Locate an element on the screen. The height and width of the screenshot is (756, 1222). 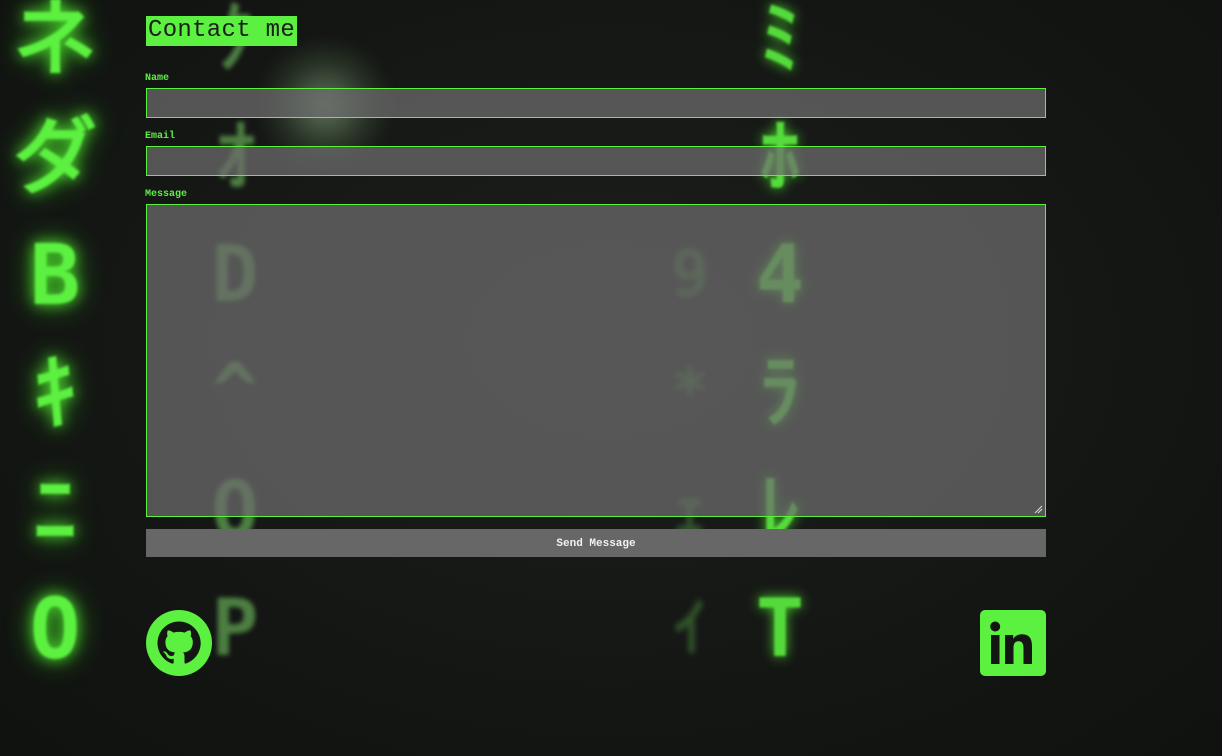
name-label: Name is located at coordinates (157, 78).